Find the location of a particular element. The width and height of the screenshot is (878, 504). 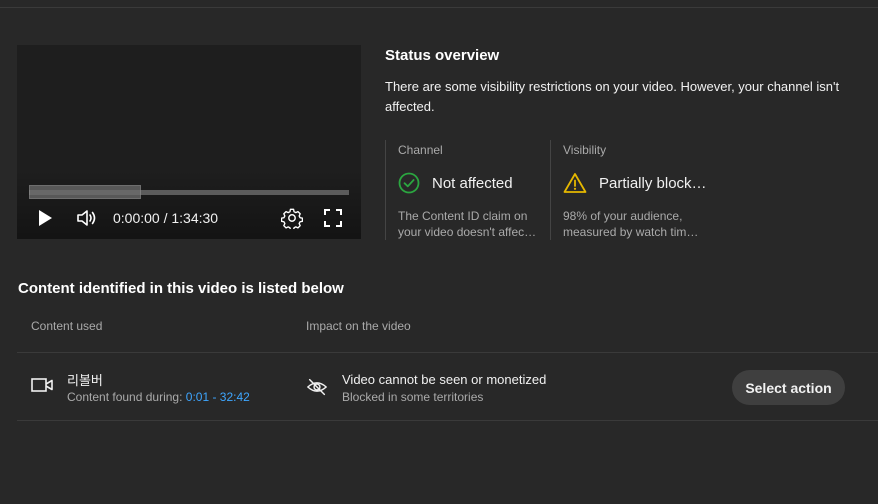

settings-button is located at coordinates (292, 218).